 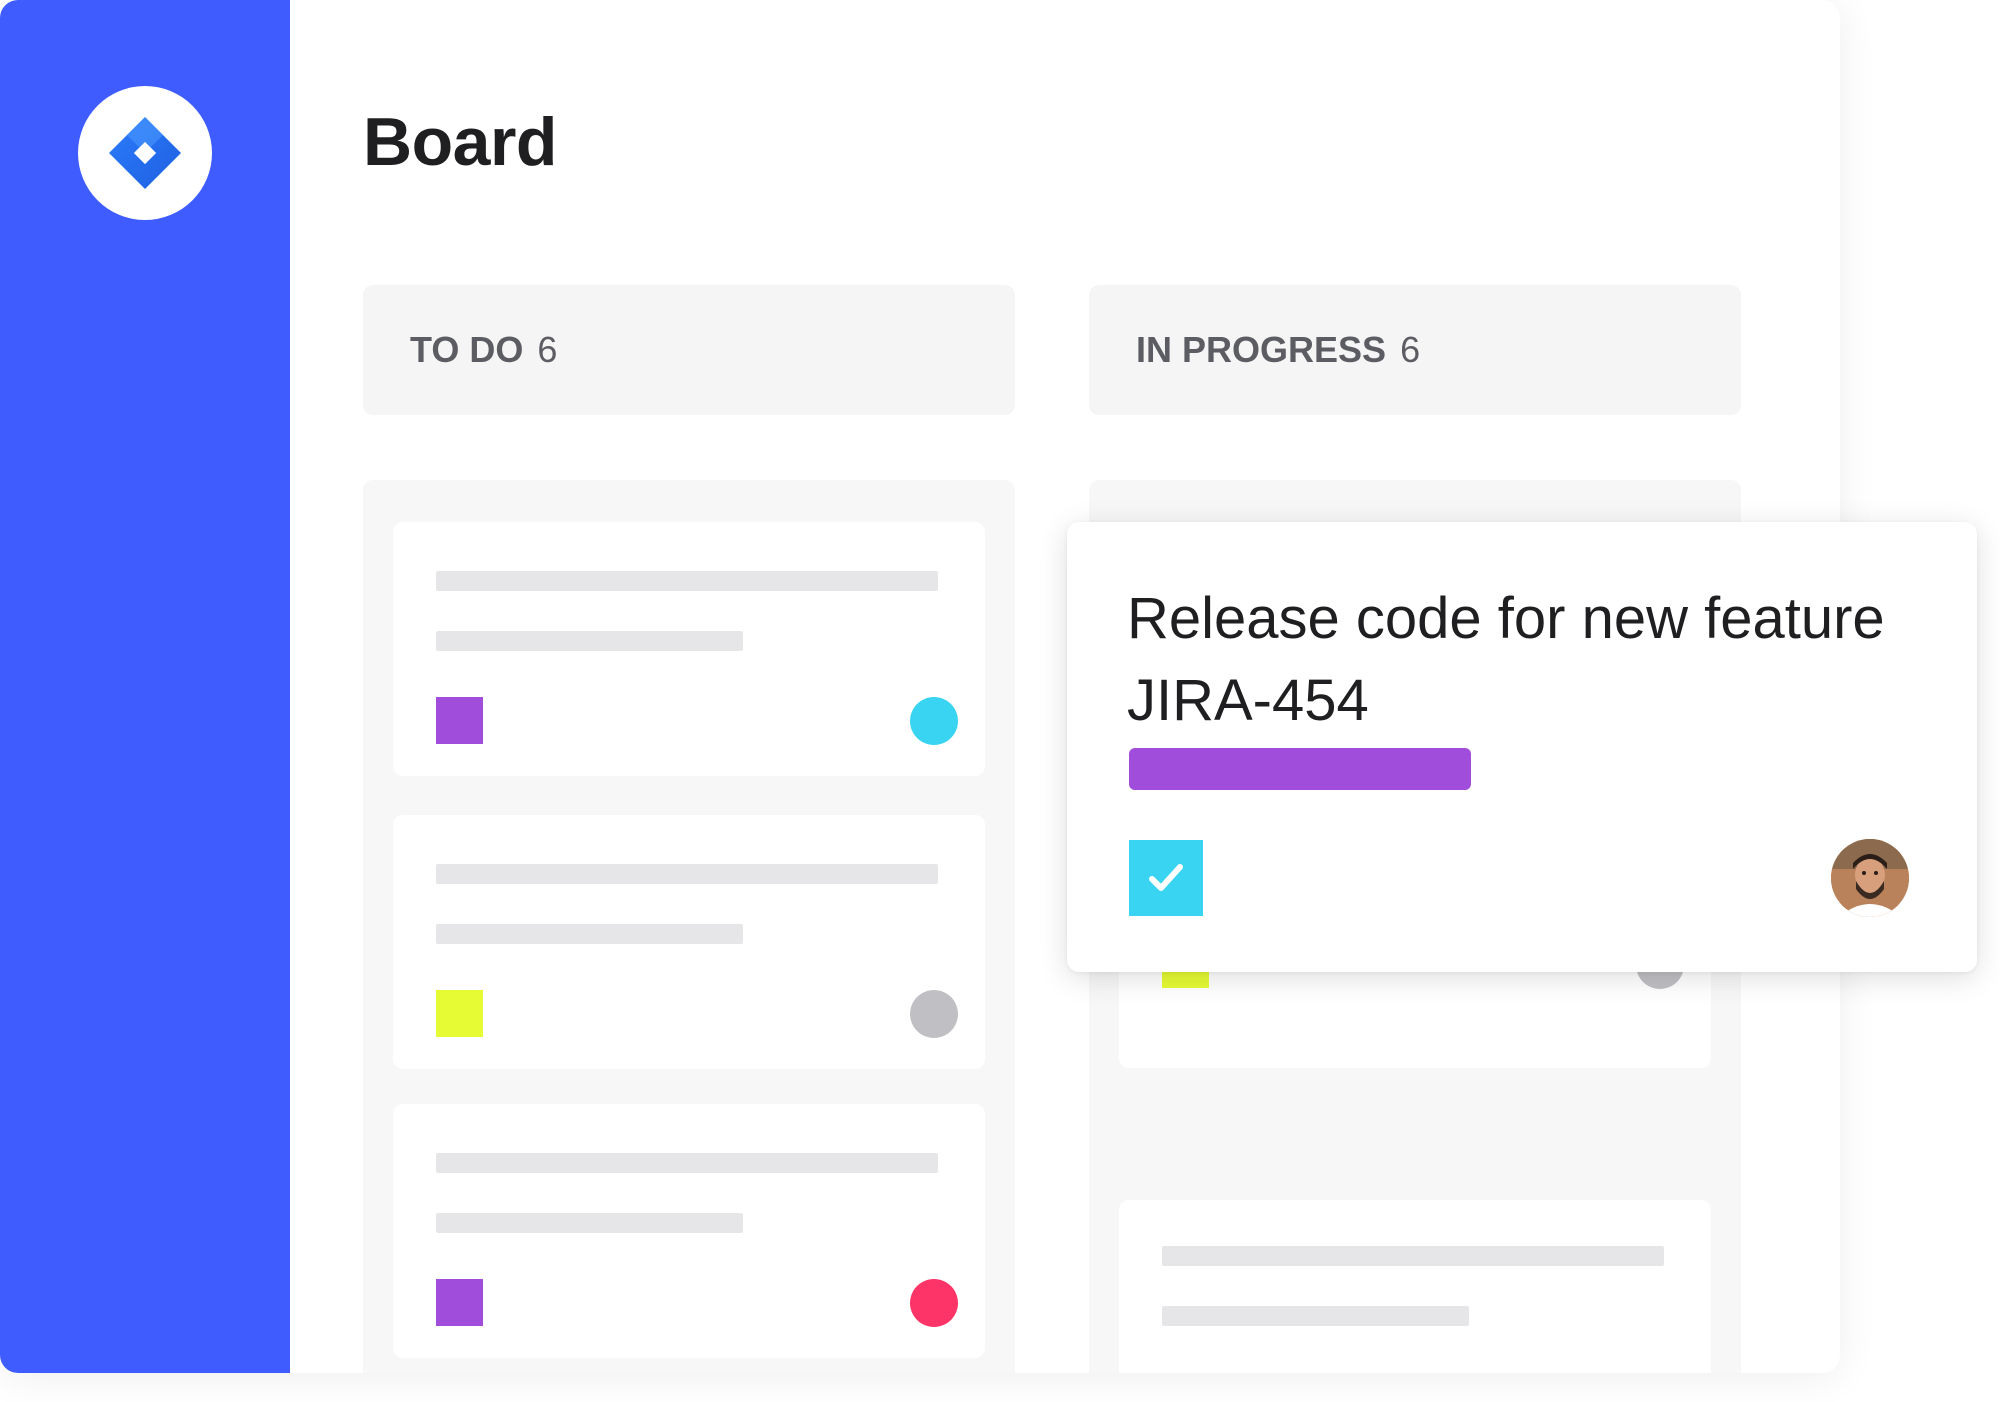 I want to click on logo, so click(x=145, y=153).